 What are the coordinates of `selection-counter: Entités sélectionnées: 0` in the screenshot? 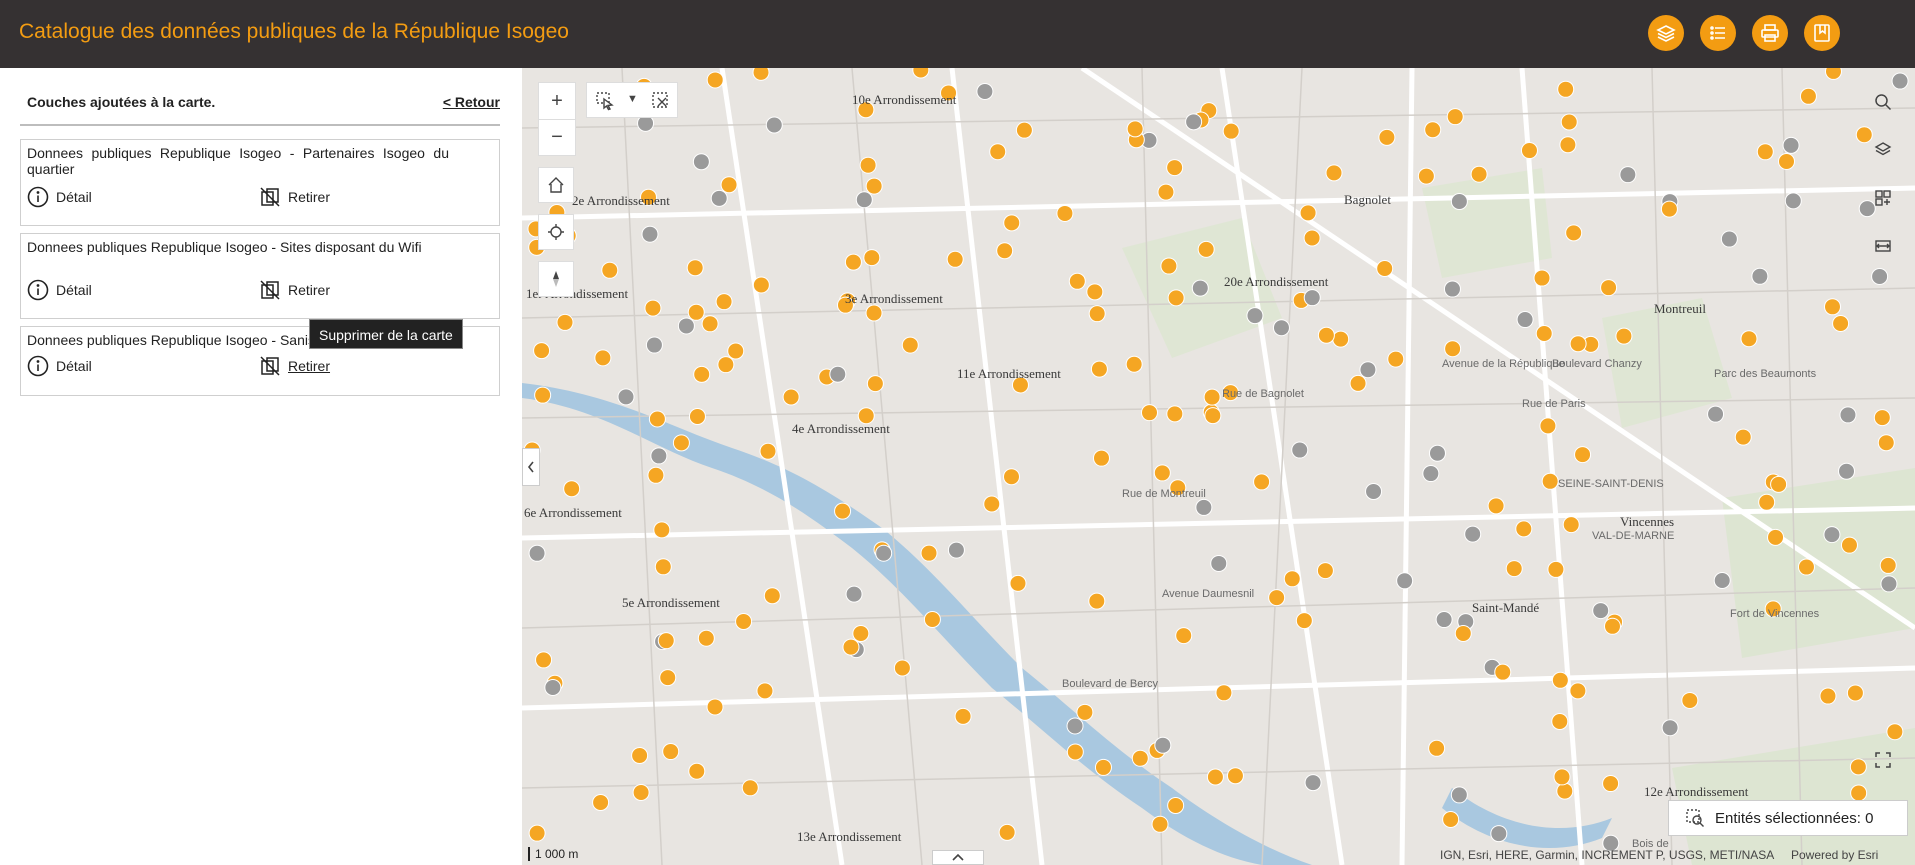 It's located at (1788, 818).